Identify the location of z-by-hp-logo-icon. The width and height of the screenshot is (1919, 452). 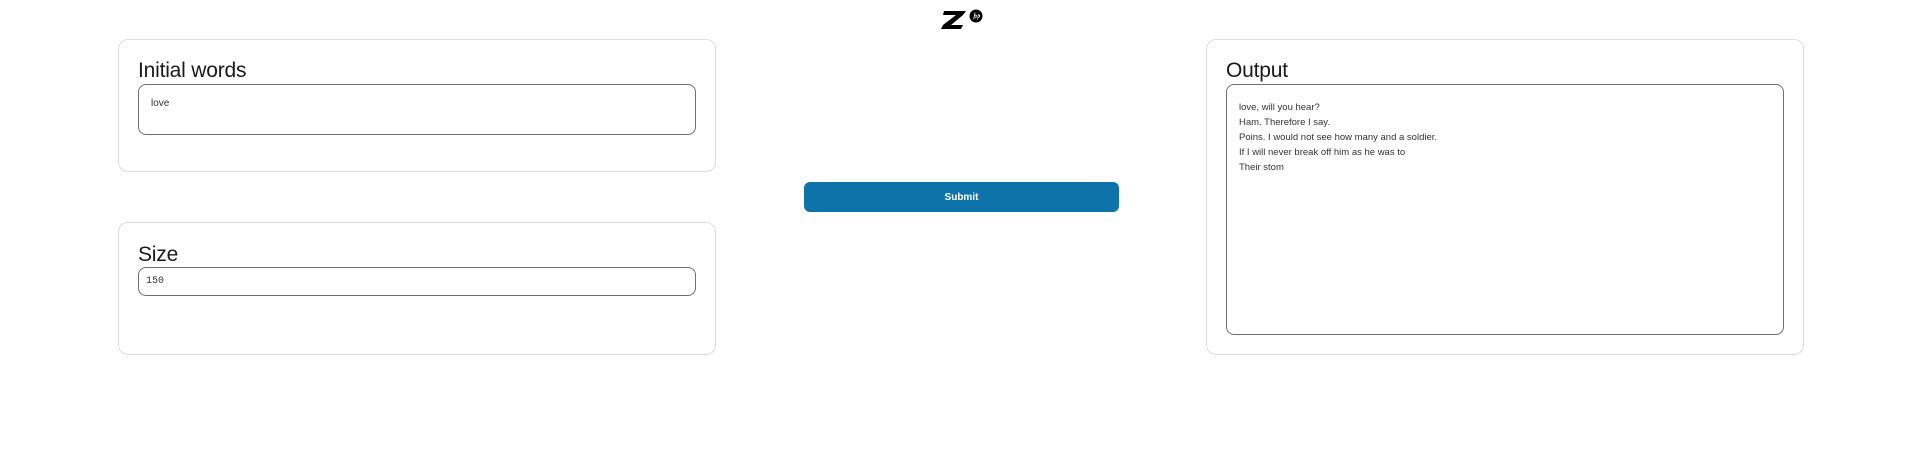
(962, 19).